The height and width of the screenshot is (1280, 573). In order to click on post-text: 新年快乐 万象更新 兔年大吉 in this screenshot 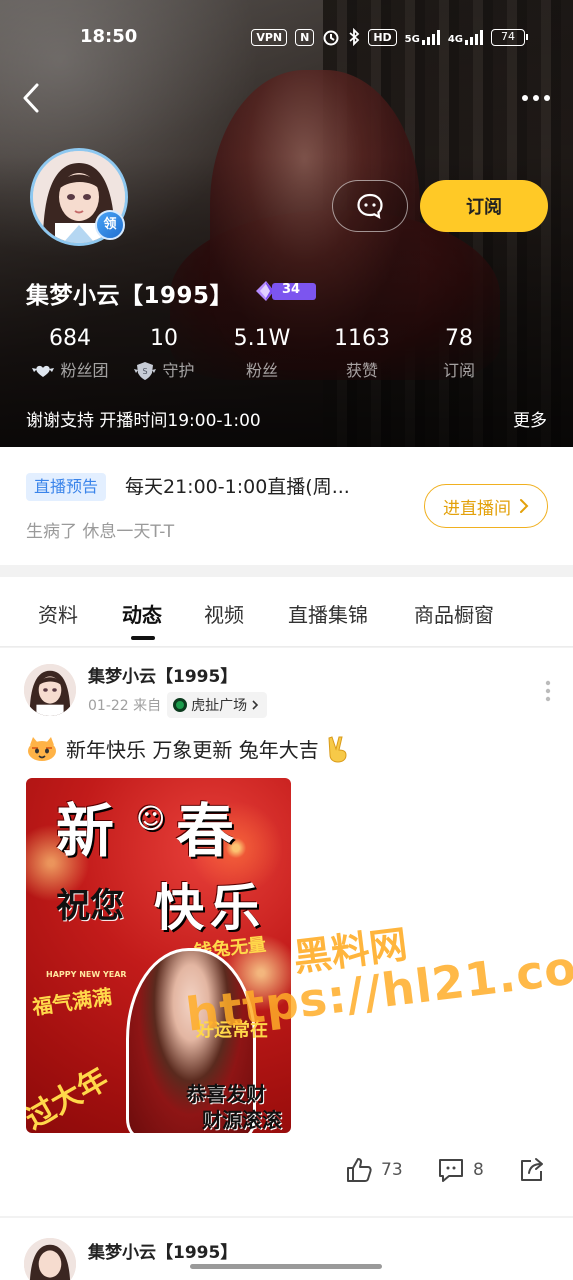, I will do `click(187, 748)`.